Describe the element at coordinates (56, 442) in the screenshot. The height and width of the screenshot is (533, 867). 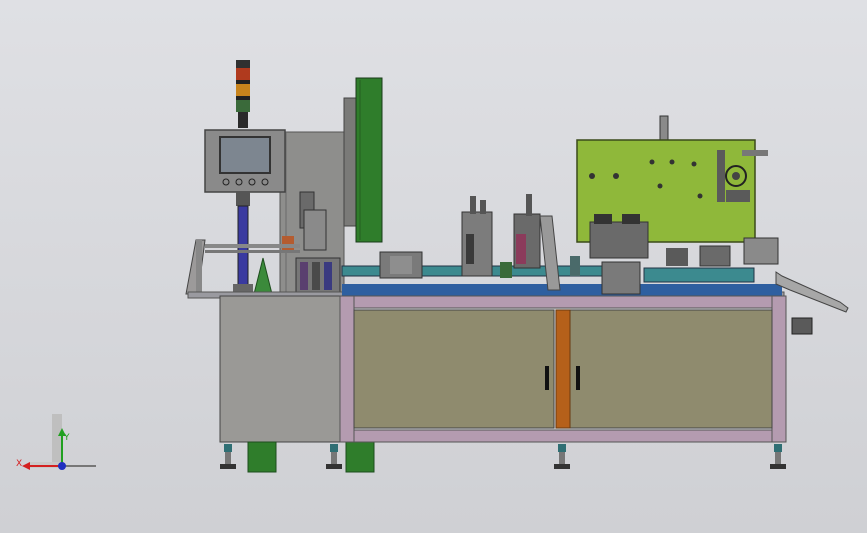
I see `coordinate-triad: Y X` at that location.